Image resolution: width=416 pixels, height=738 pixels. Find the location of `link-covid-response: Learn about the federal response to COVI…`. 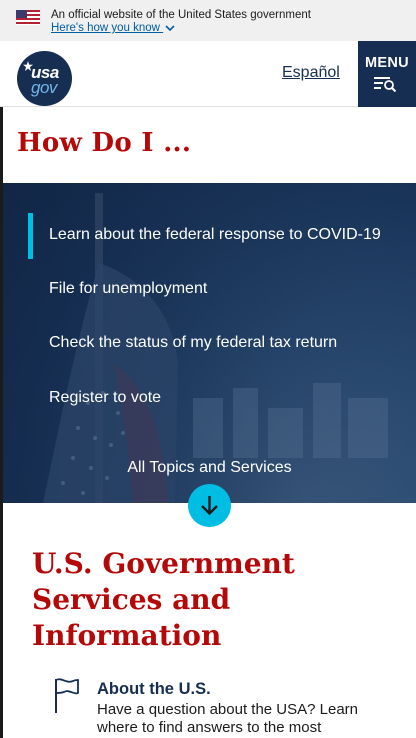

link-covid-response: Learn about the federal response to COVI… is located at coordinates (215, 235).